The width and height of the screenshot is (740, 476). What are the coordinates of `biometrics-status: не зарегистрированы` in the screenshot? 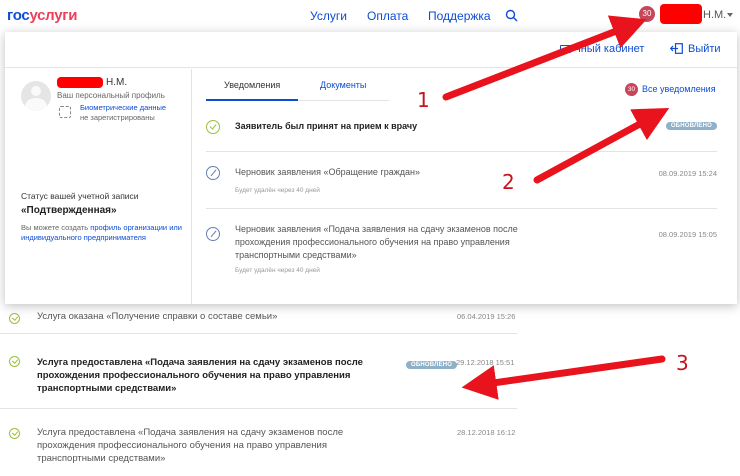 It's located at (117, 117).